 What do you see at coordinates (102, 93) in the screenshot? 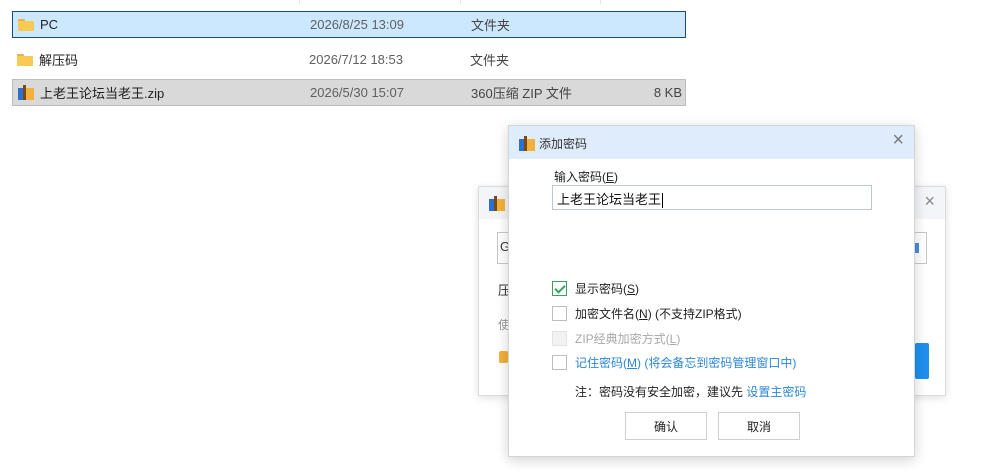
I see `file-name: 上老王论坛当老王.zip` at bounding box center [102, 93].